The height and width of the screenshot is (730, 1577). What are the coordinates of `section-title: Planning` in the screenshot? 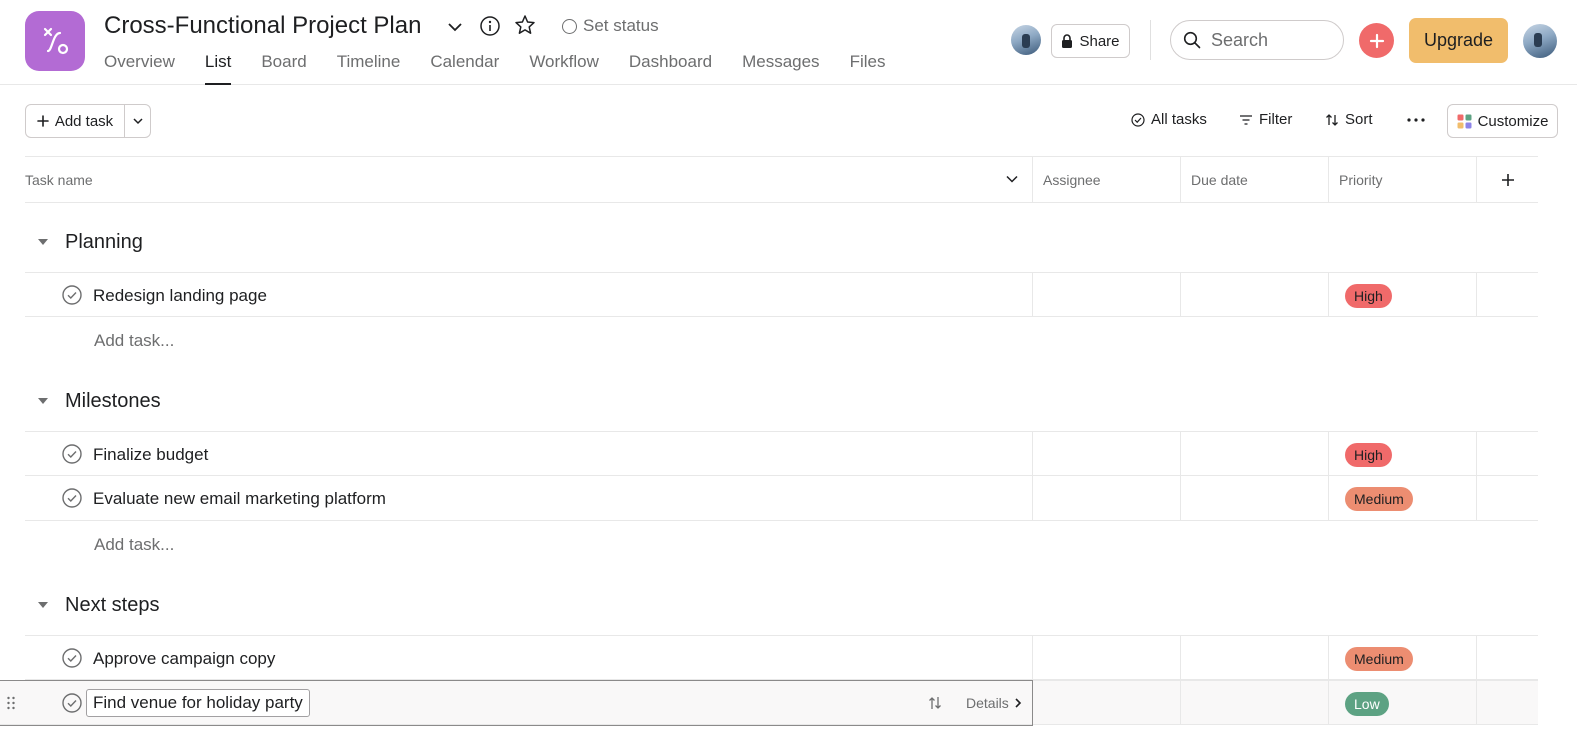 It's located at (104, 241).